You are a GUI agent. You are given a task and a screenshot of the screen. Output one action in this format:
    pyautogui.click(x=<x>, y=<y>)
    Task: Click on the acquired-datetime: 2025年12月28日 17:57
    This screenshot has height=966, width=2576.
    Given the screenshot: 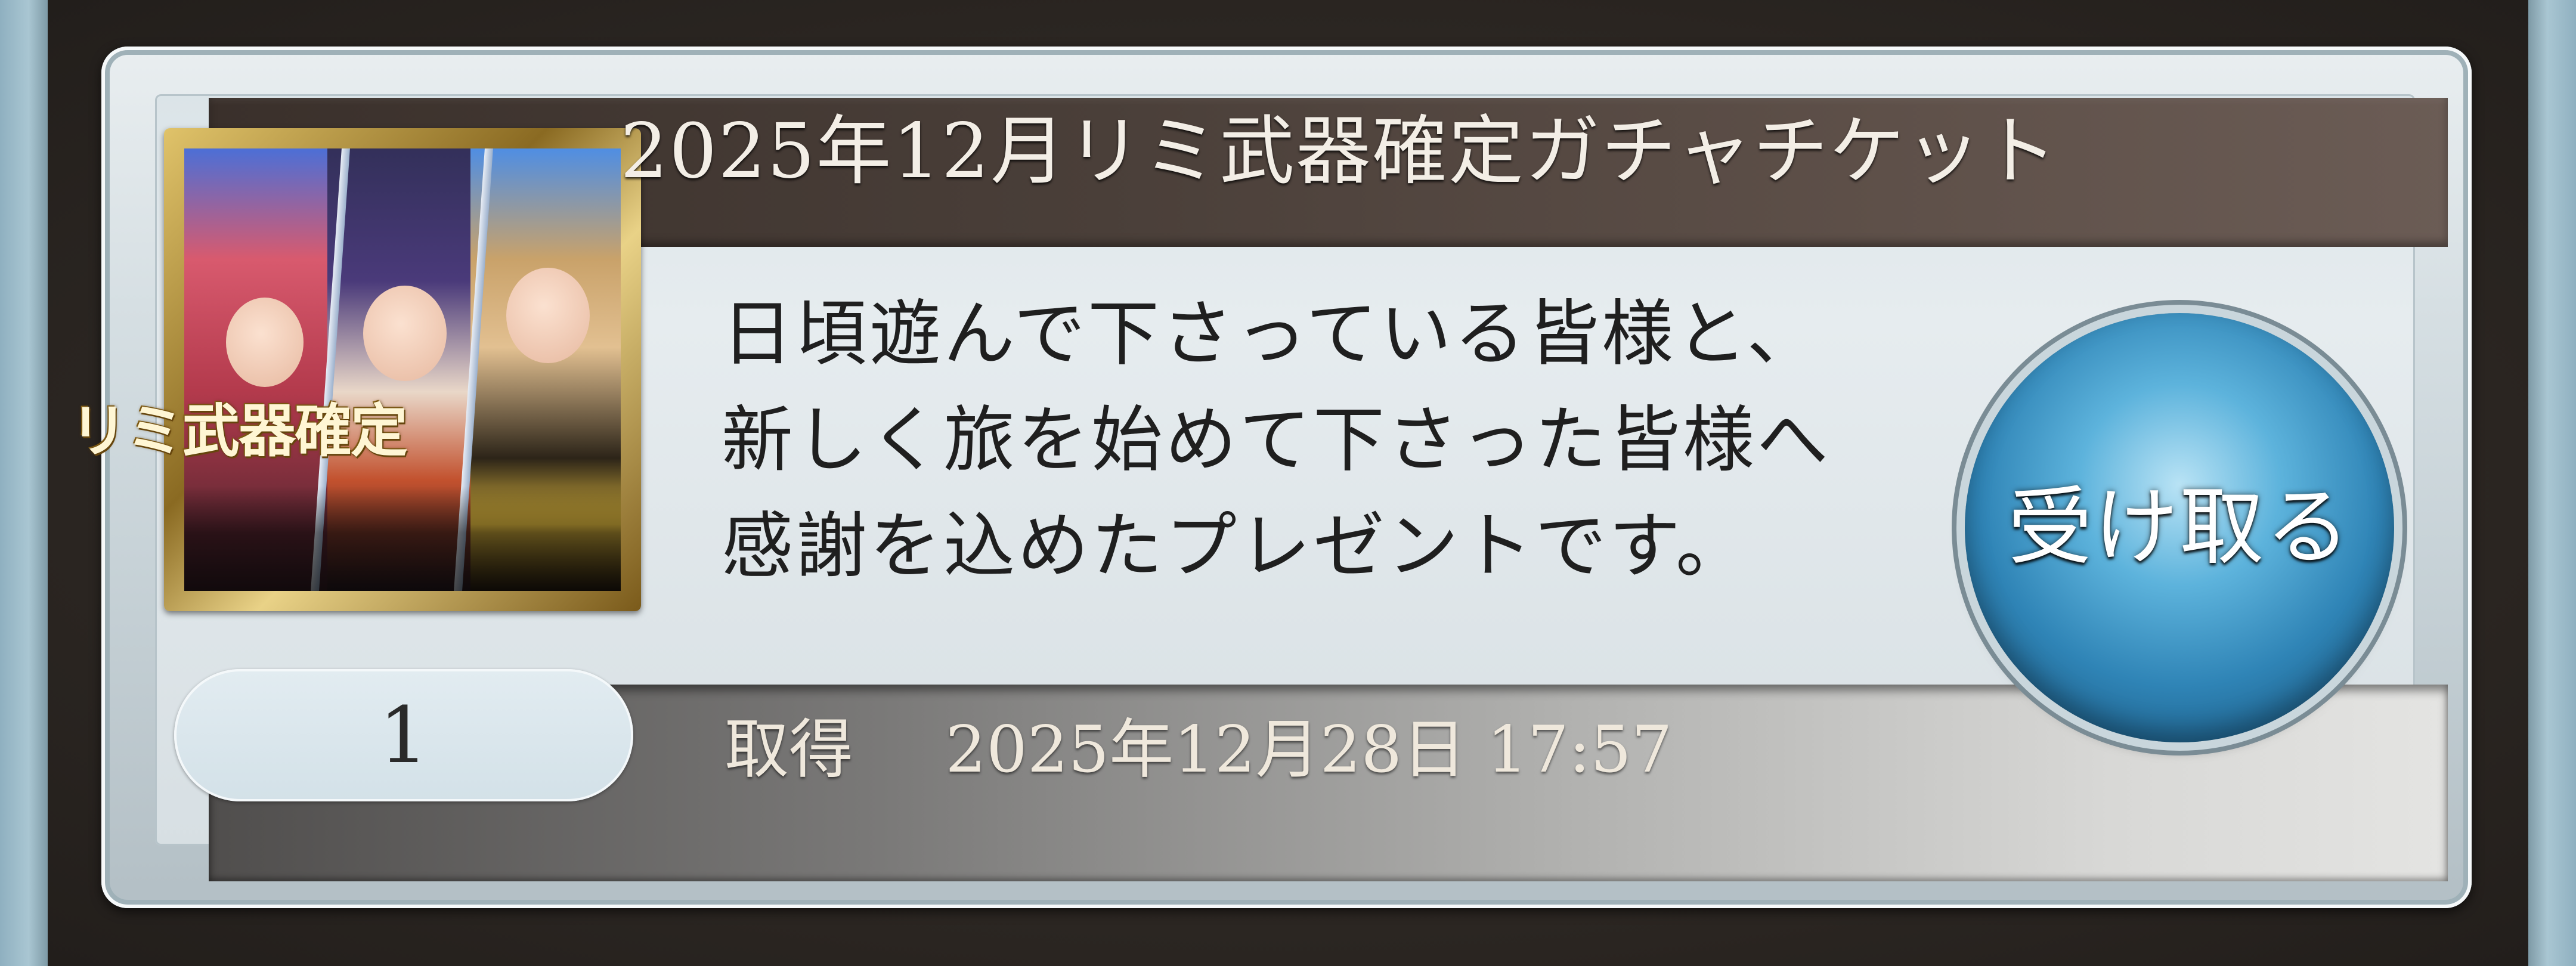 What is the action you would take?
    pyautogui.click(x=1309, y=750)
    